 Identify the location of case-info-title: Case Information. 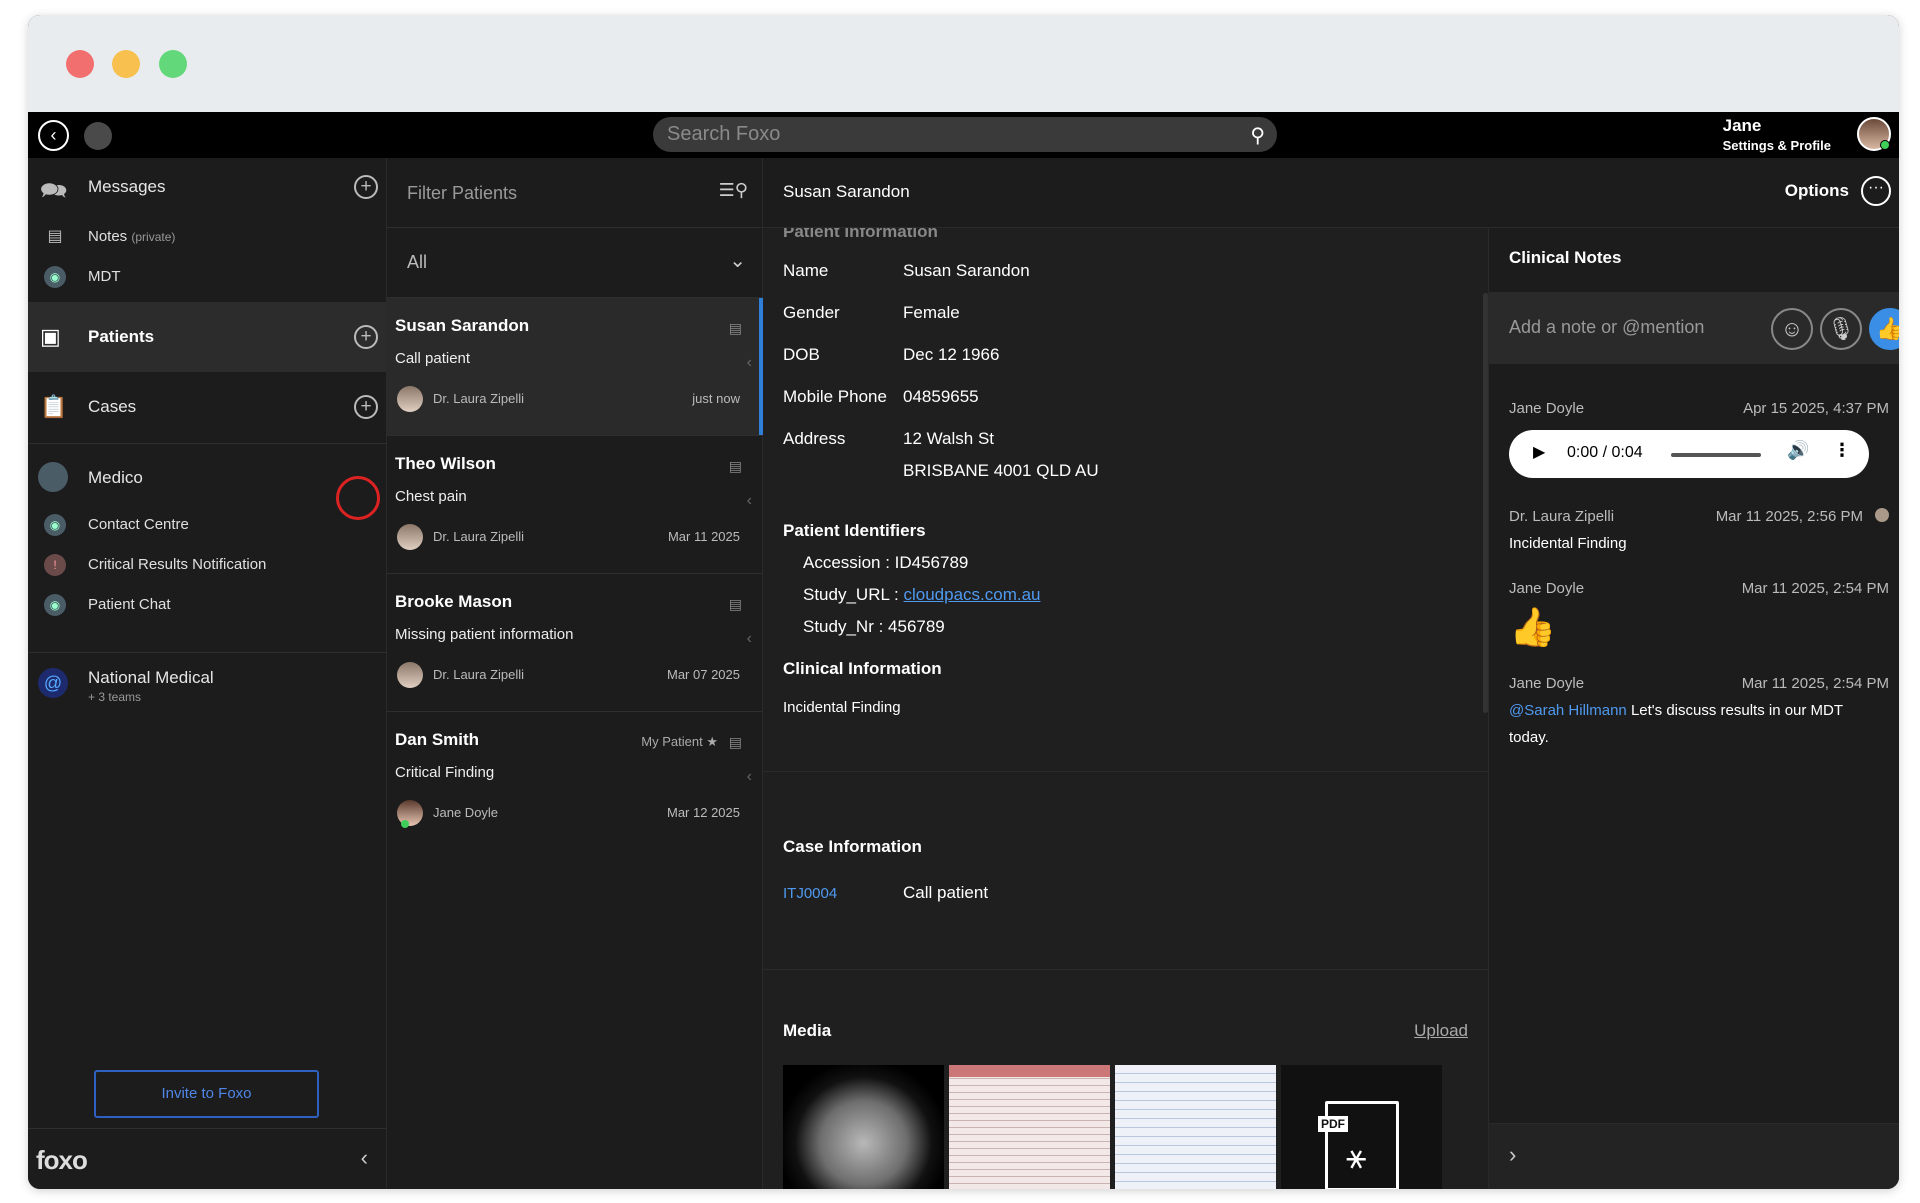
(852, 846).